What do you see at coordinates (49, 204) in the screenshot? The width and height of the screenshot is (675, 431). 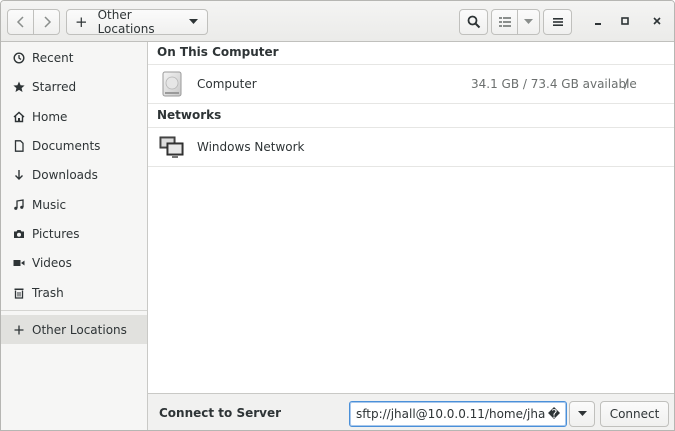 I see `sidebar-item-label: Music` at bounding box center [49, 204].